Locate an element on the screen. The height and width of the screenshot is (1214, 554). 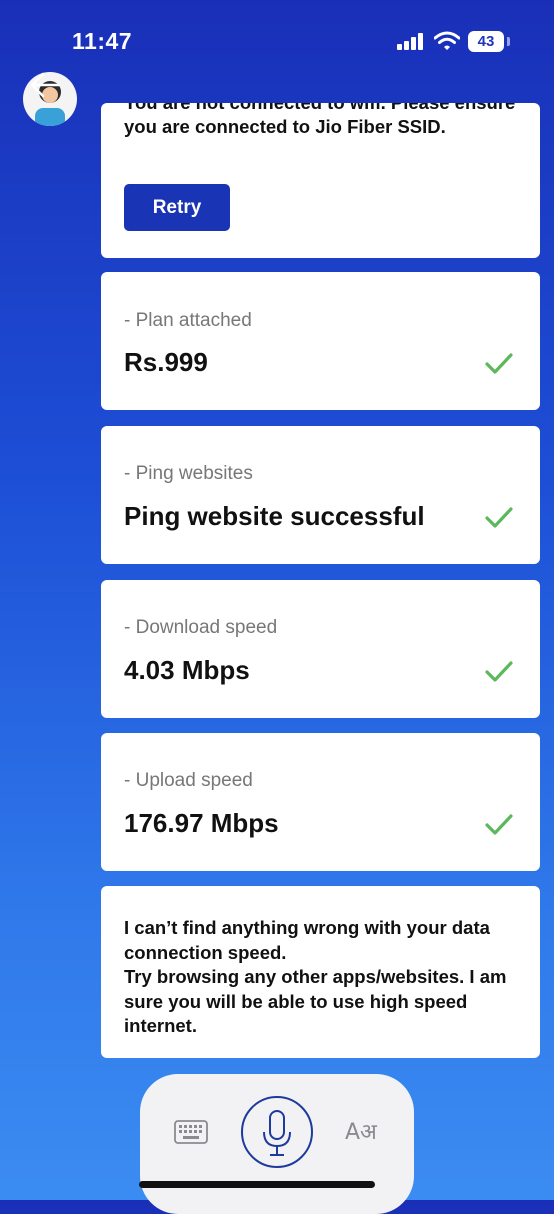
check-value: Ping website successful is located at coordinates (274, 516).